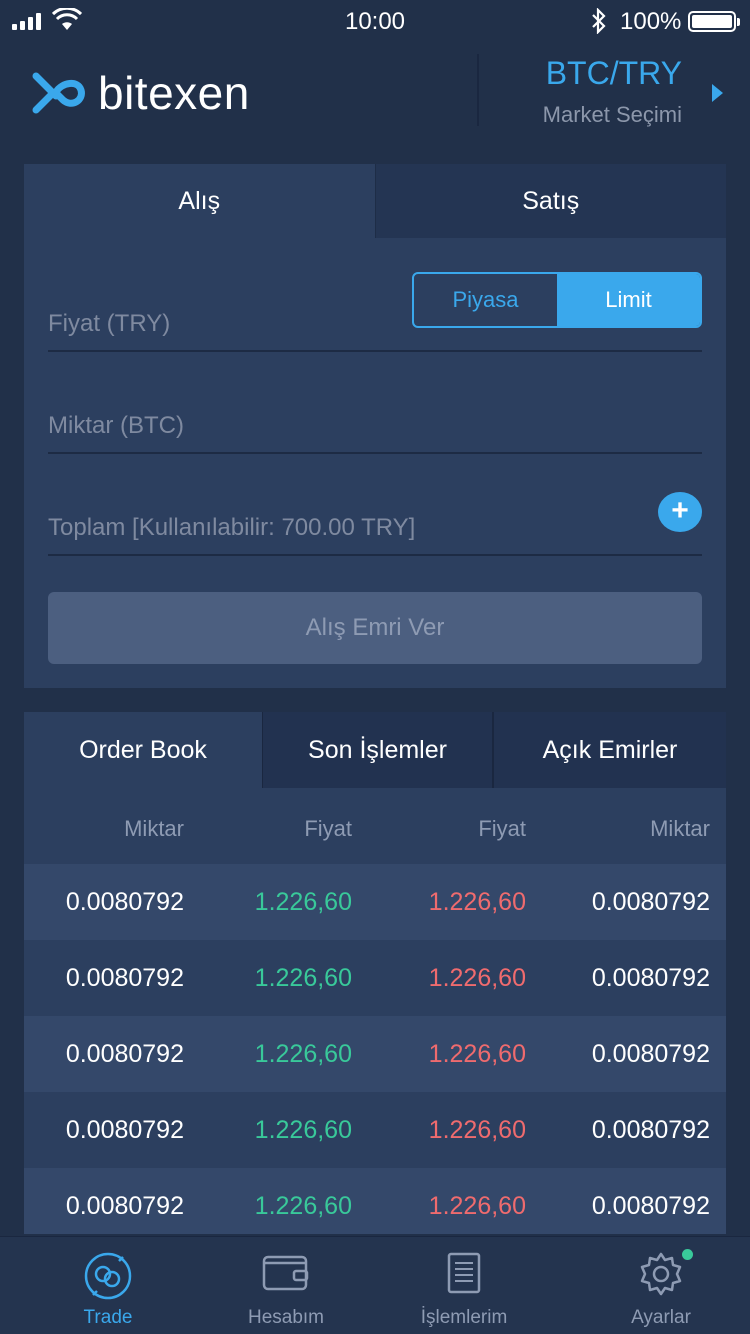  I want to click on tab-recent-trades: Son İşlemler, so click(377, 750).